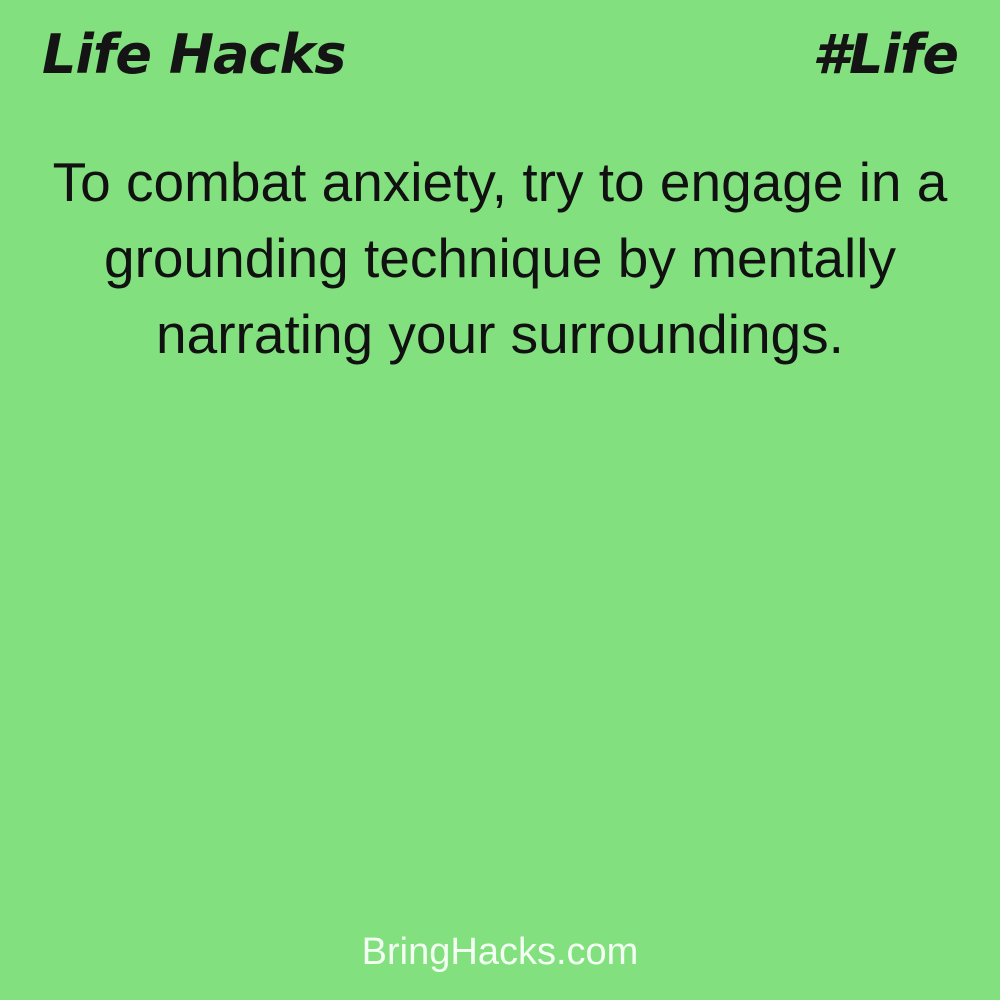 Image resolution: width=1000 pixels, height=1000 pixels. What do you see at coordinates (885, 54) in the screenshot?
I see `hashtag-label: #Life` at bounding box center [885, 54].